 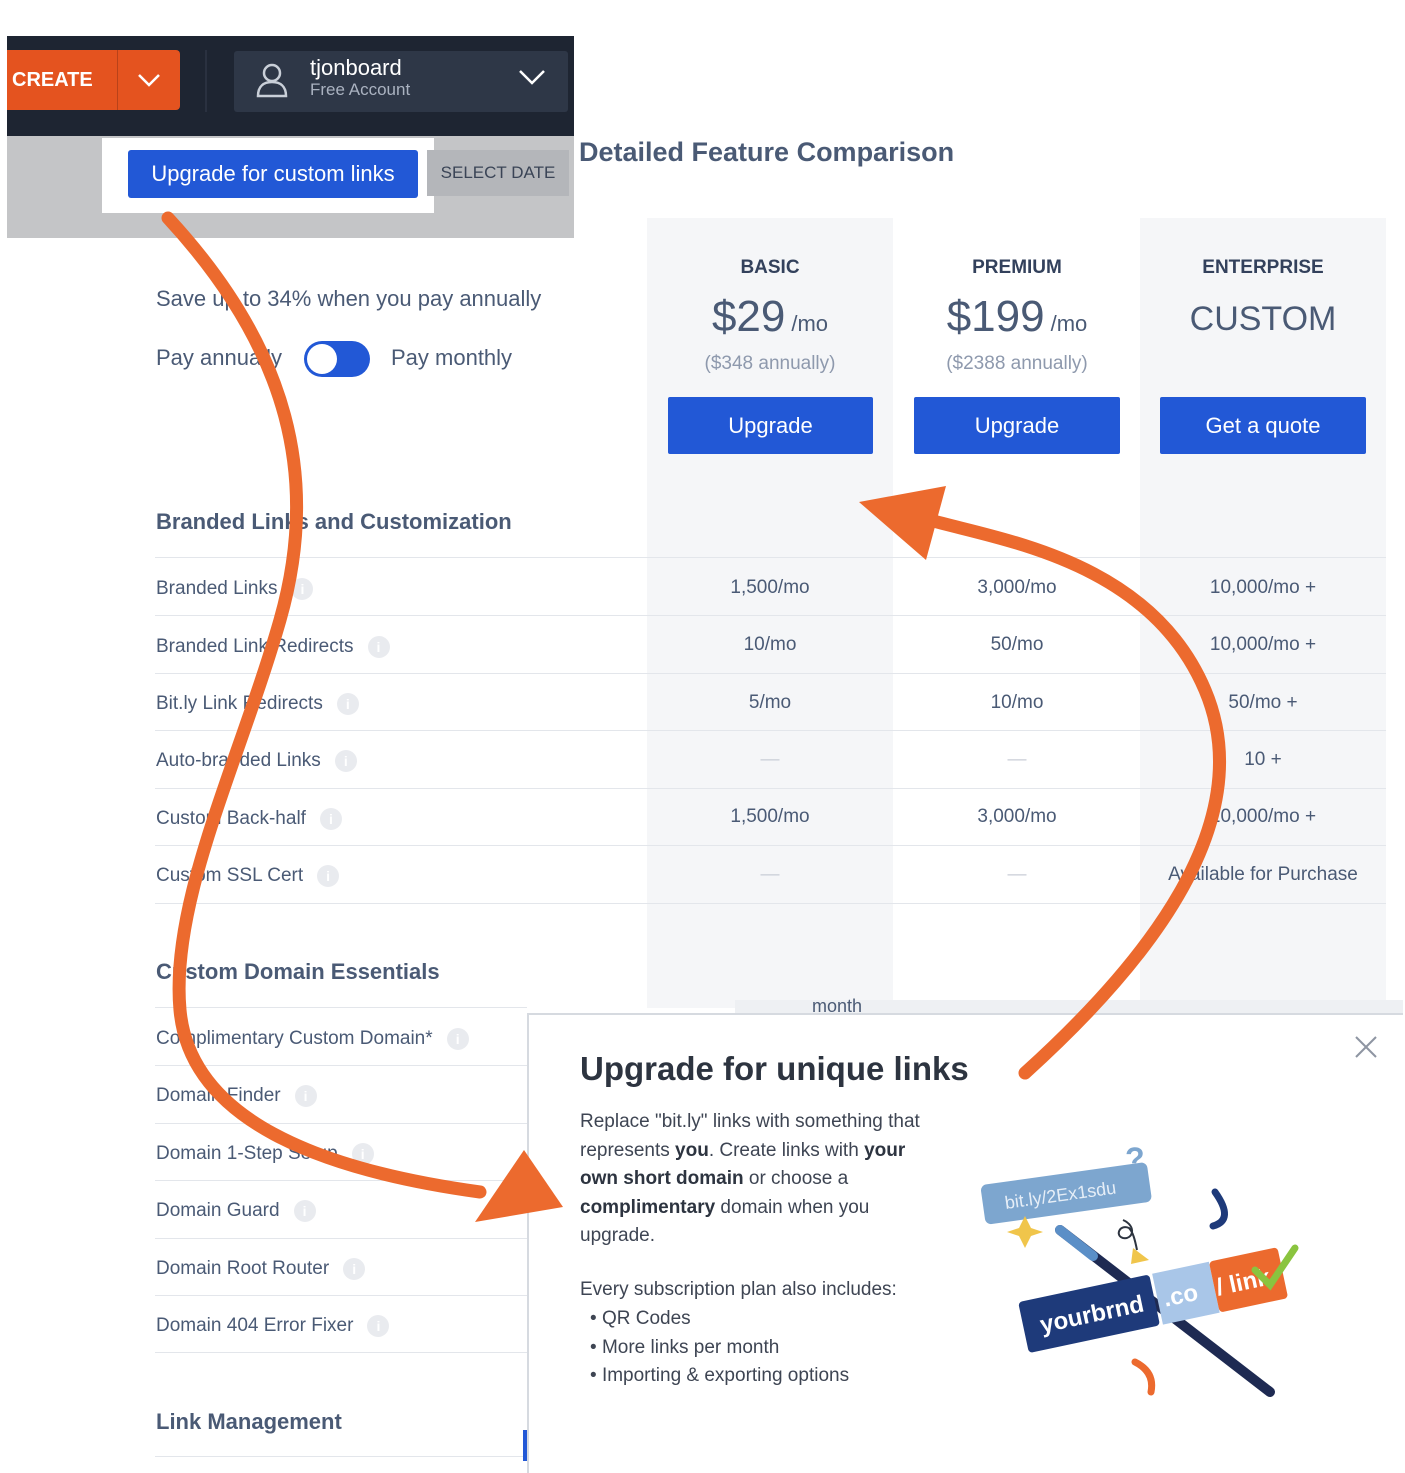 What do you see at coordinates (1075, 796) in the screenshot?
I see `arrow-line` at bounding box center [1075, 796].